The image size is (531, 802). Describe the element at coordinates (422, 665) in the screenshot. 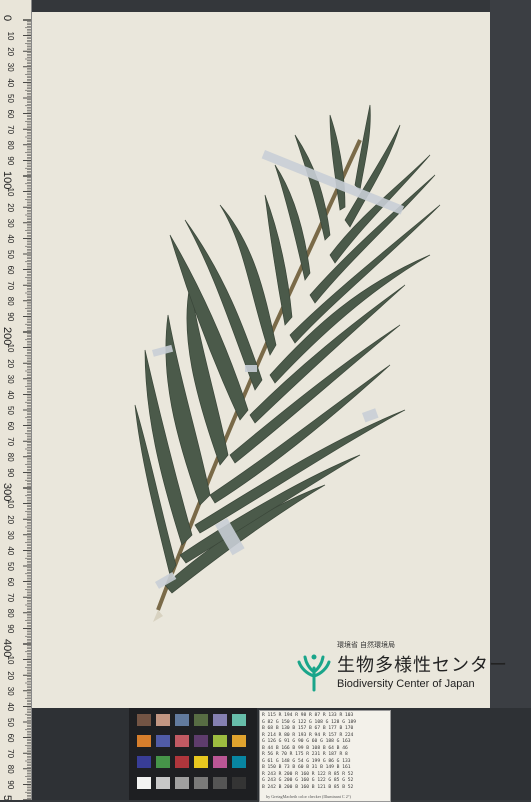

I see `center-name-japanese: 生物多様性センター` at that location.